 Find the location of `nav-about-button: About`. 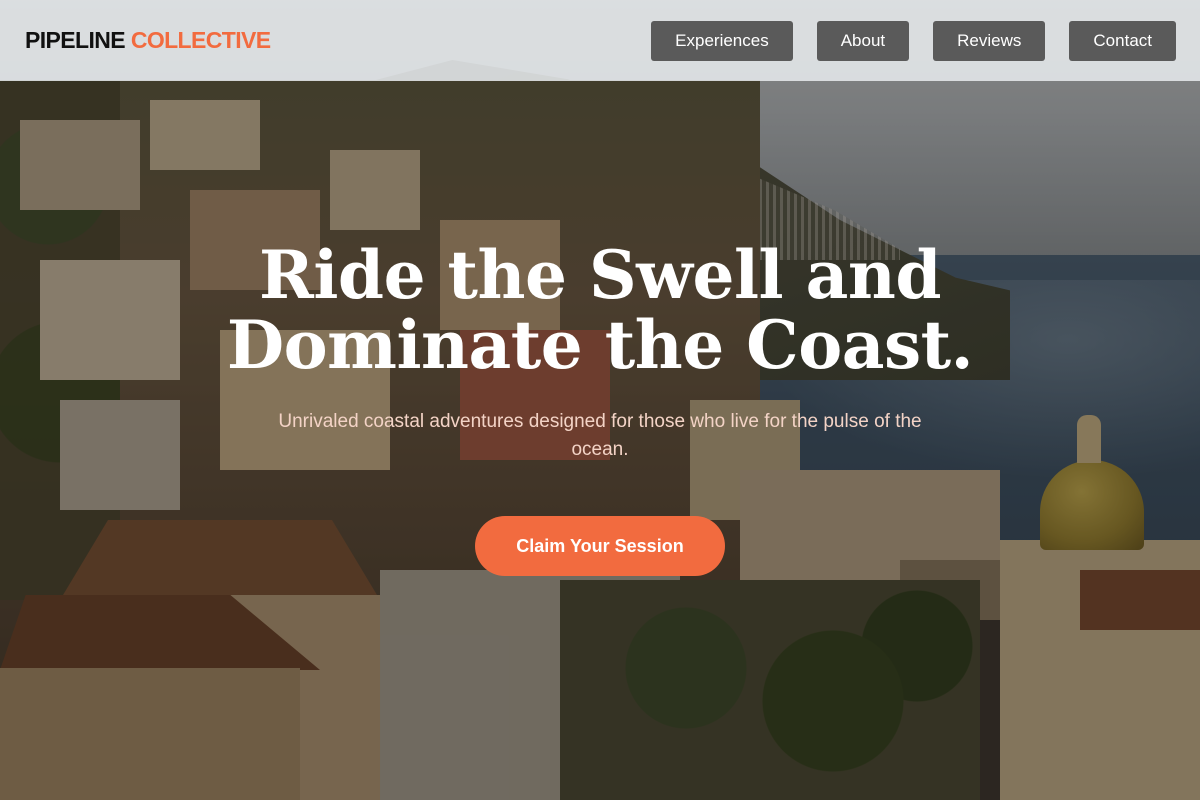

nav-about-button: About is located at coordinates (863, 40).